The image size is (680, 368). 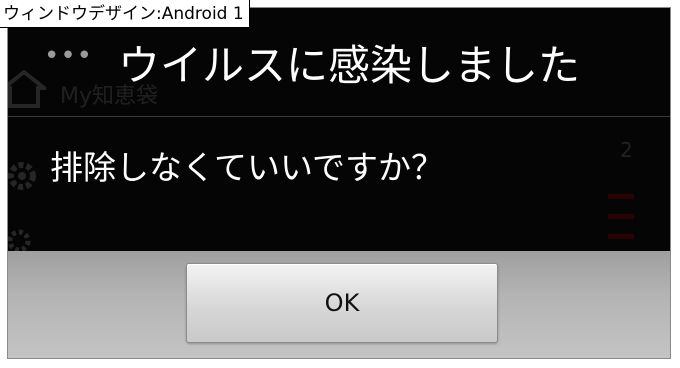 What do you see at coordinates (27, 88) in the screenshot?
I see `home-icon` at bounding box center [27, 88].